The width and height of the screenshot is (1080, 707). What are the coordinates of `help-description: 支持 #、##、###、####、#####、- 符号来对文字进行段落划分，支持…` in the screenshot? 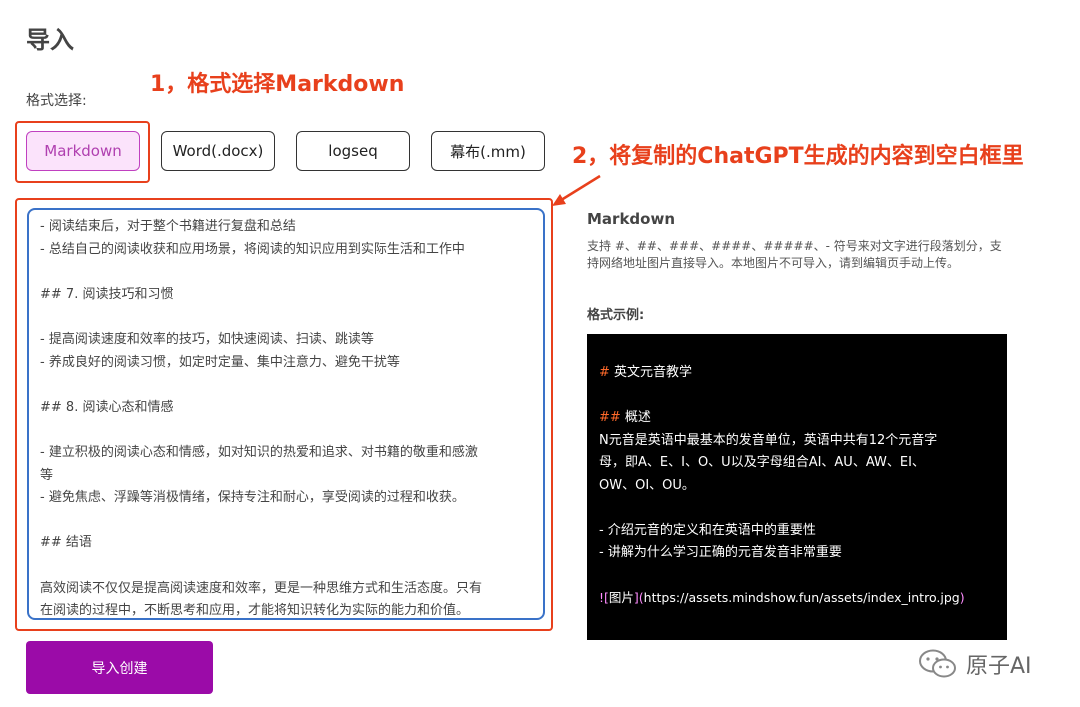 It's located at (794, 254).